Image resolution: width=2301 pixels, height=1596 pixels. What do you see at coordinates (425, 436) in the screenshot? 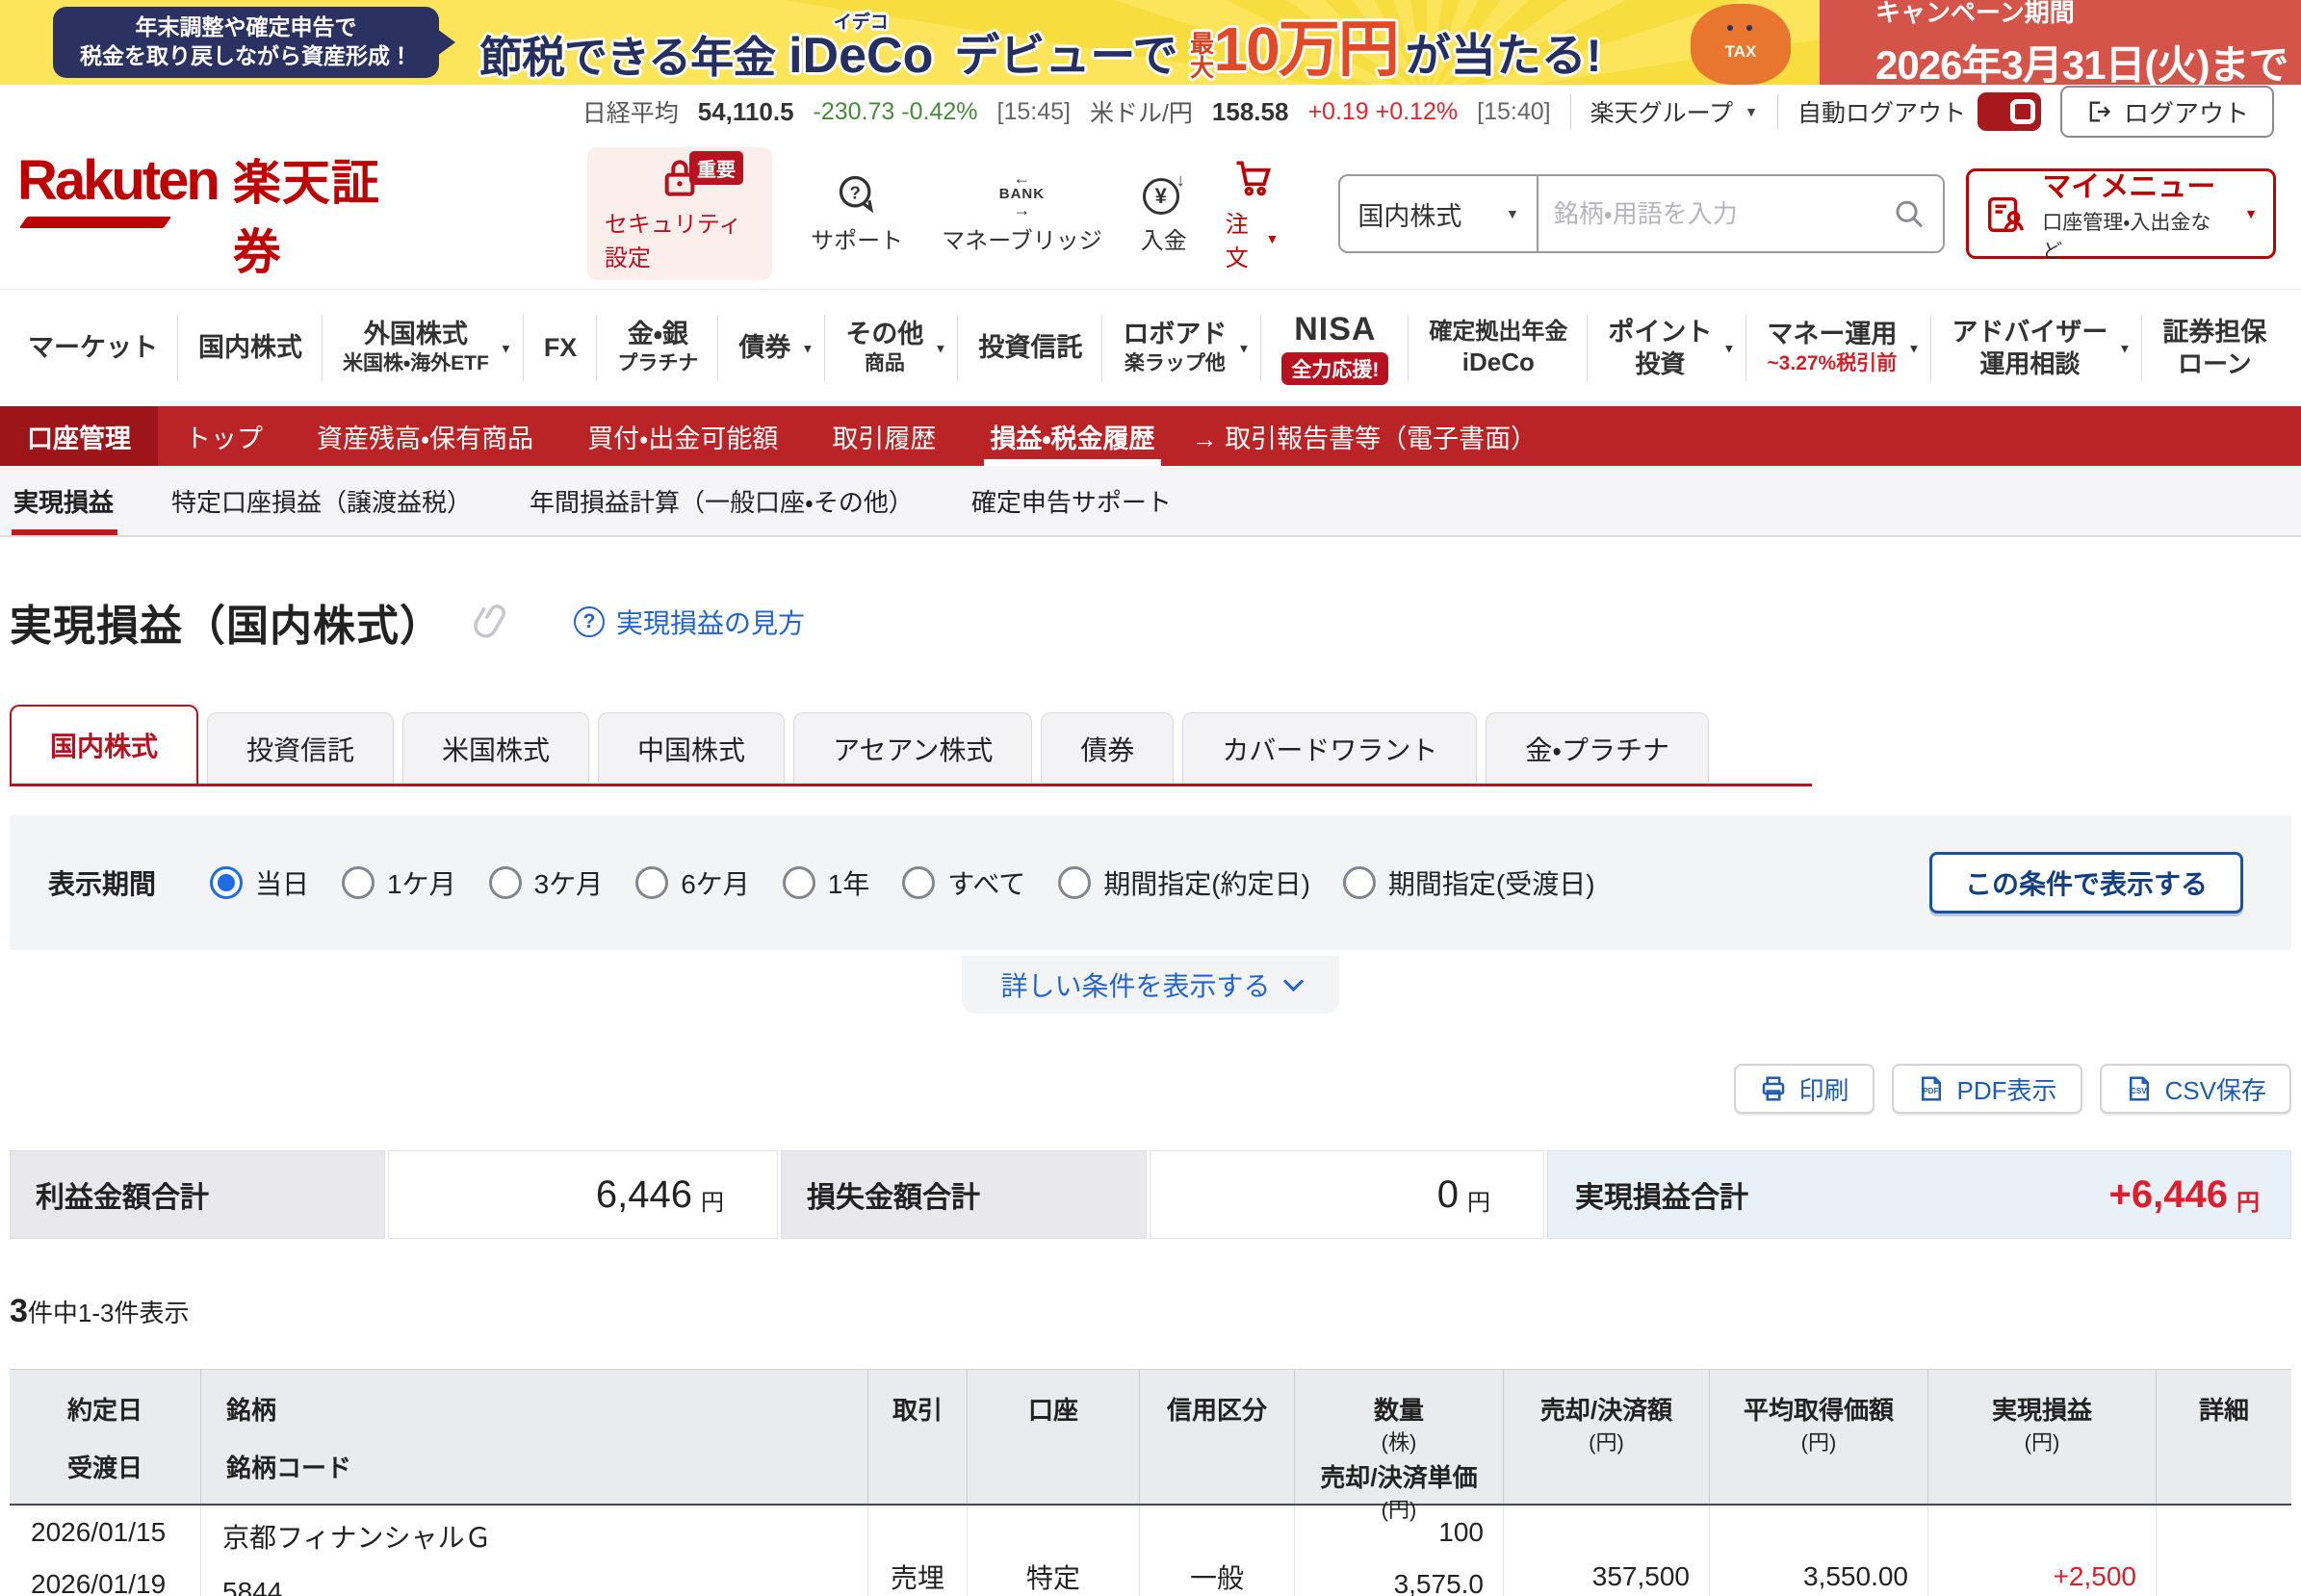
I see `account-nav-balance: 資産残高・保有商品` at bounding box center [425, 436].